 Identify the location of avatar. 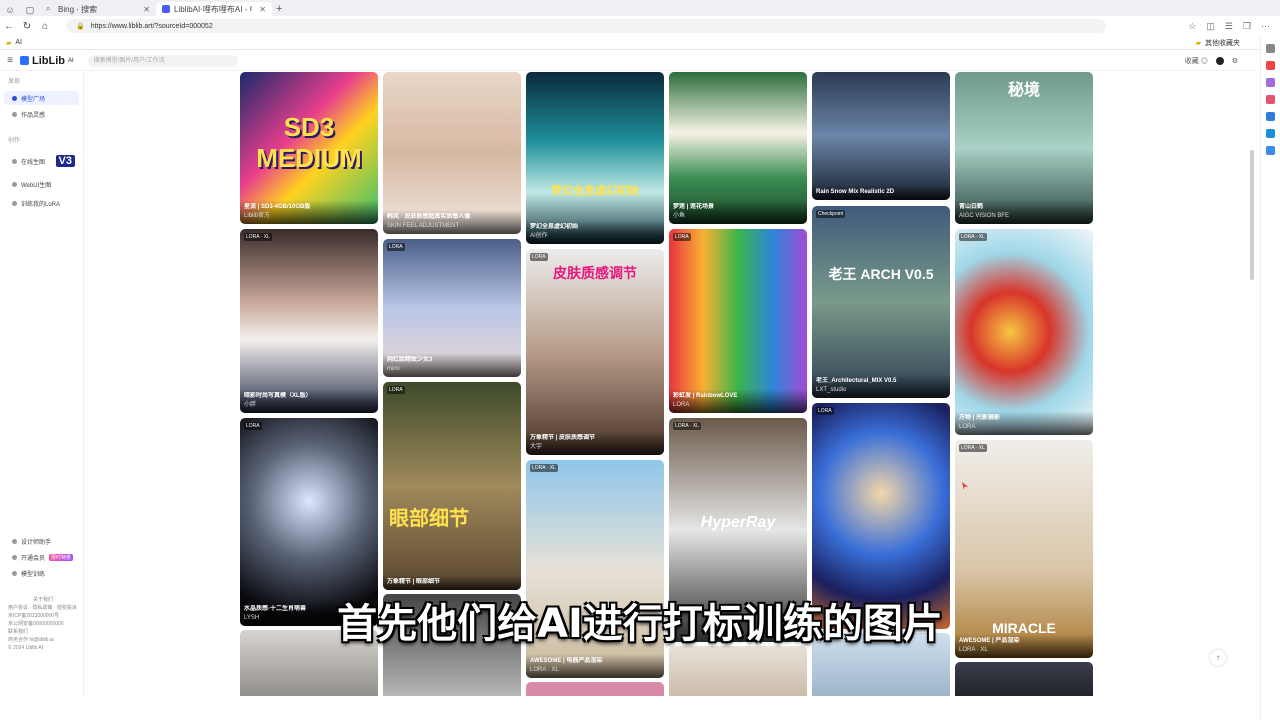
(1219, 60).